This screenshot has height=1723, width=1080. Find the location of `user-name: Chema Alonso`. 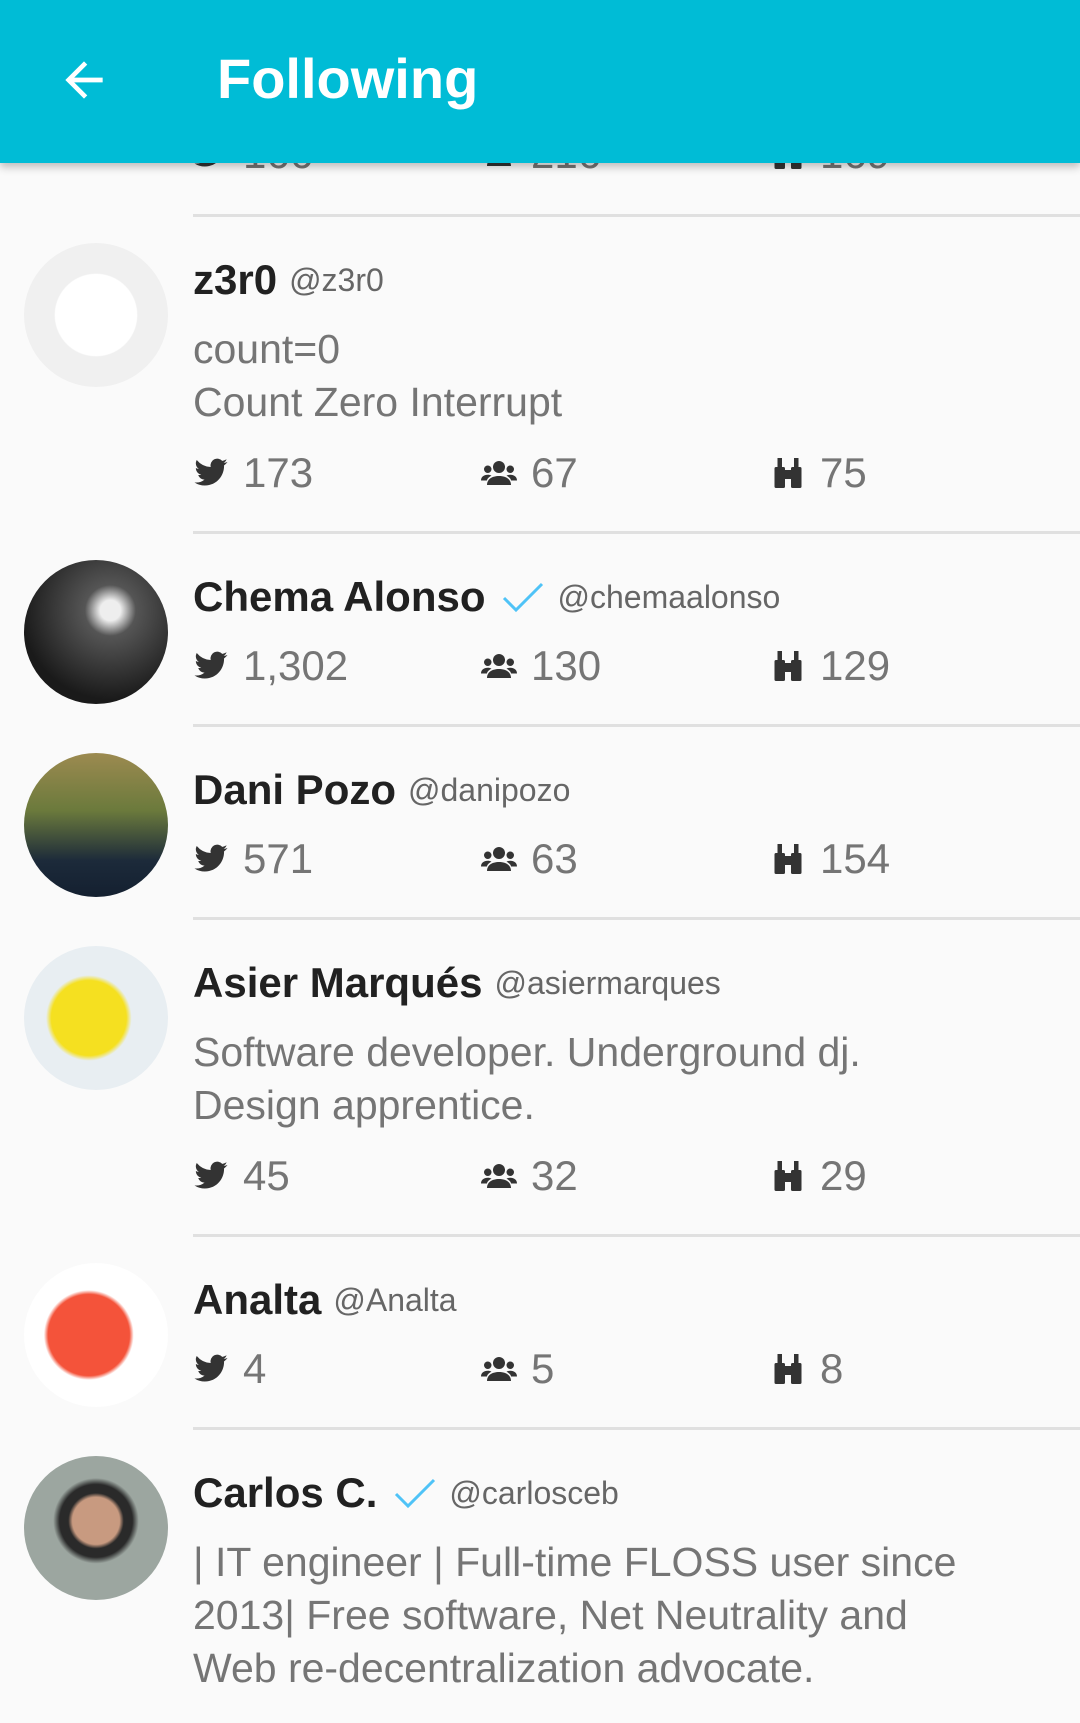

user-name: Chema Alonso is located at coordinates (339, 596).